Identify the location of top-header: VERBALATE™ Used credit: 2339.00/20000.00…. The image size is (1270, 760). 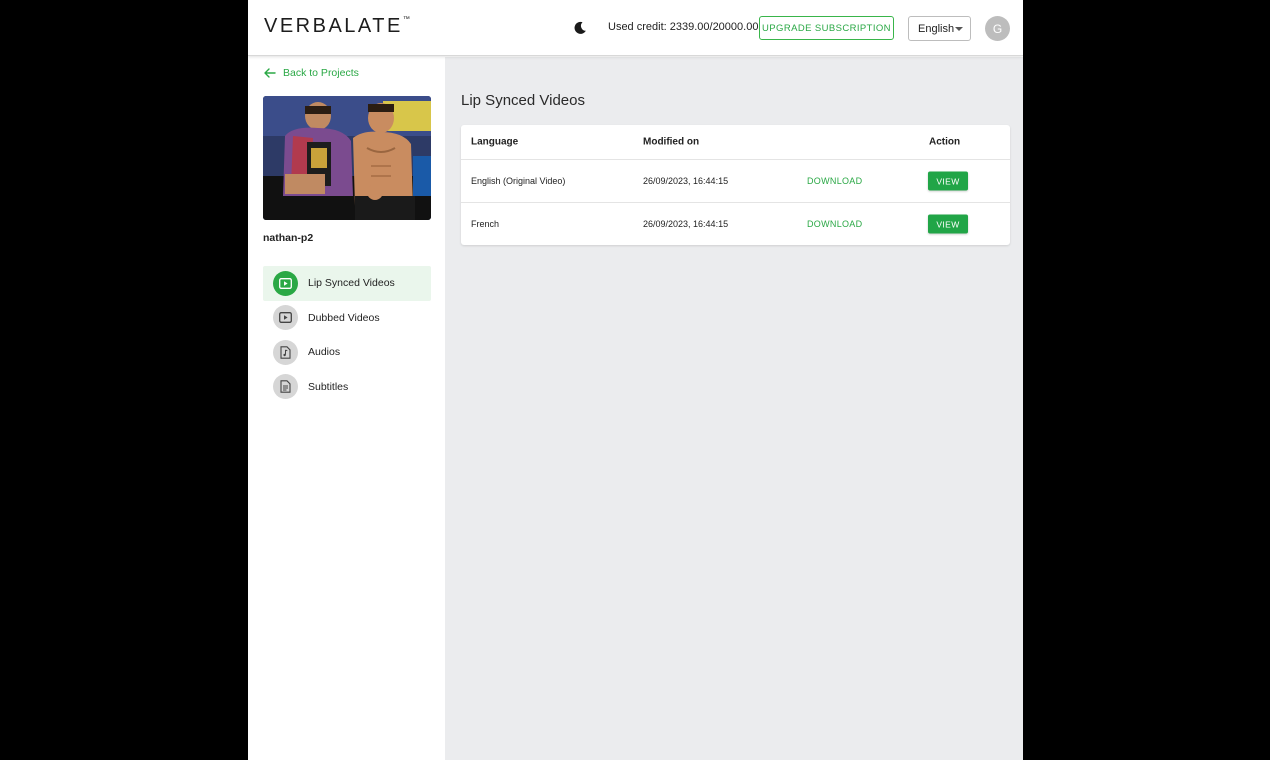
(635, 28).